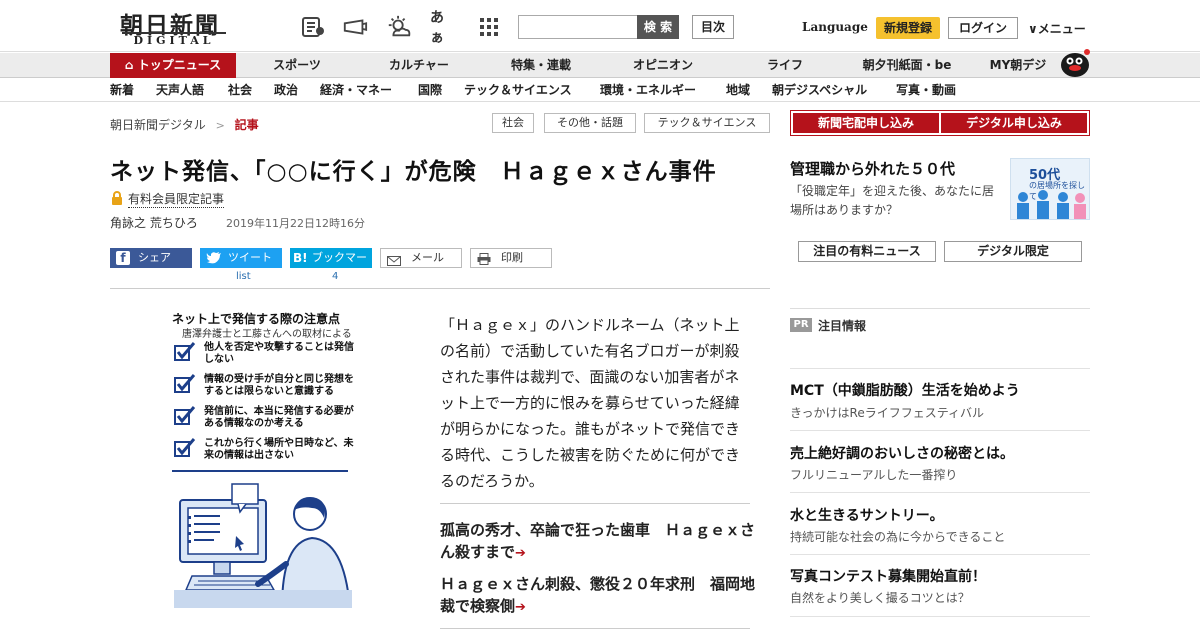  What do you see at coordinates (713, 27) in the screenshot?
I see `index-button: 目次` at bounding box center [713, 27].